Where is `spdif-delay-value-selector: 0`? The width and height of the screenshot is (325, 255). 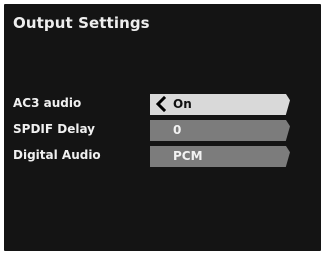
spdif-delay-value-selector: 0 is located at coordinates (220, 130).